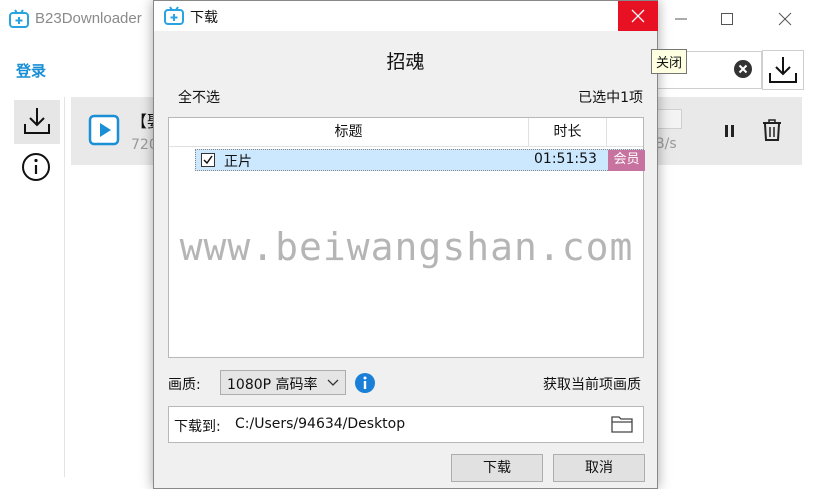 The height and width of the screenshot is (489, 815). I want to click on app-close-icon, so click(785, 19).